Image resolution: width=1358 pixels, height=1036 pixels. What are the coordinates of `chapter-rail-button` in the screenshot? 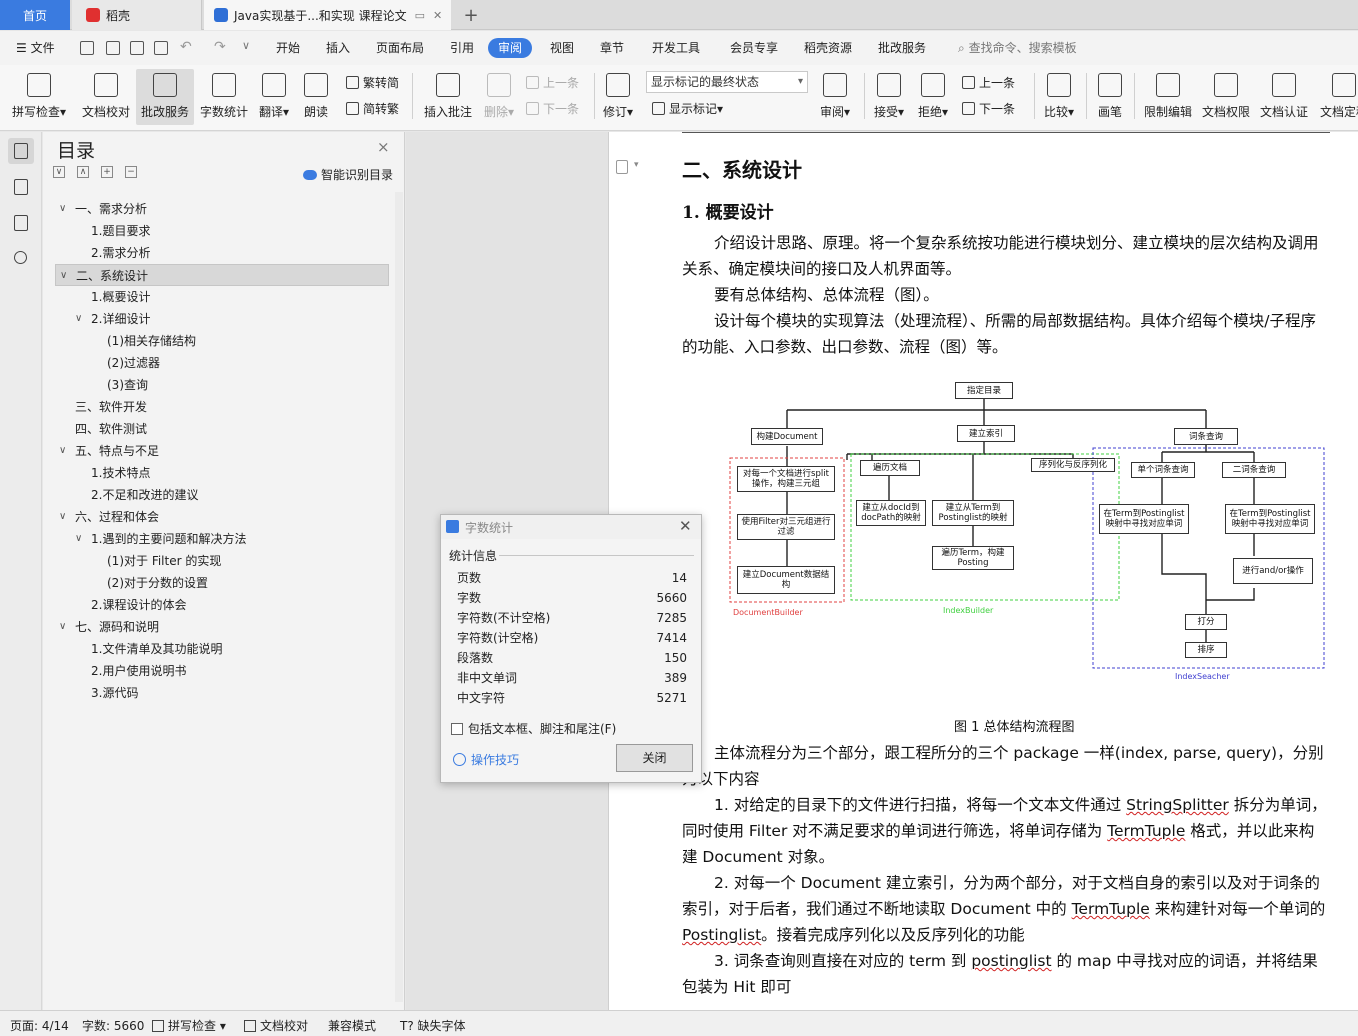 It's located at (21, 187).